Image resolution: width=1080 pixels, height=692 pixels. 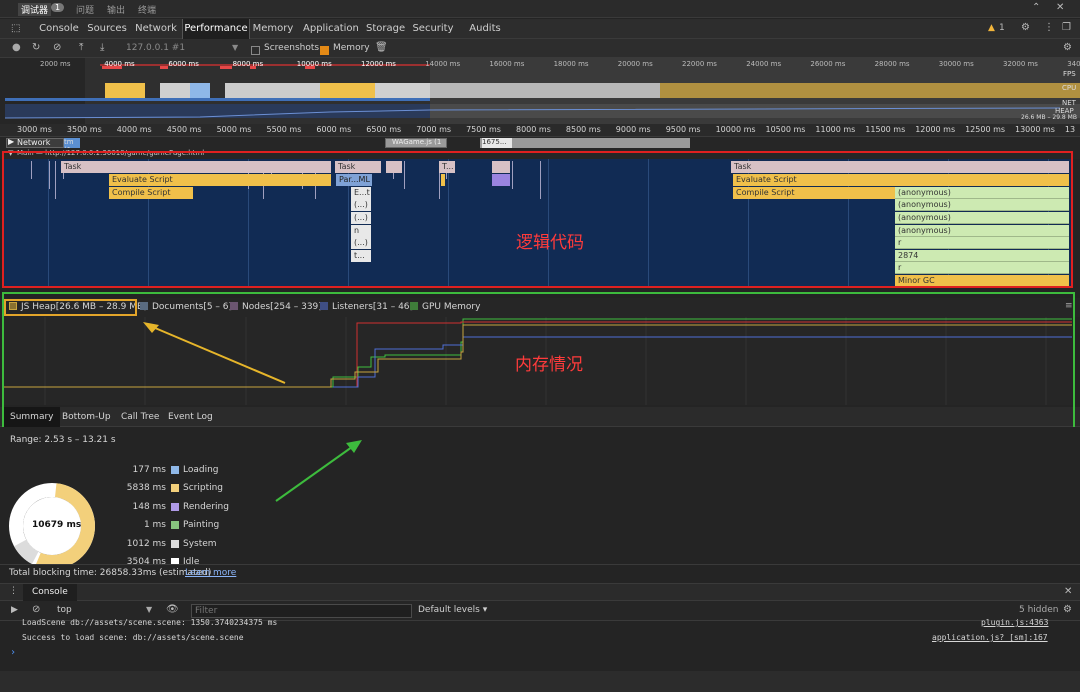 I want to click on summary-label: Scripting, so click(x=203, y=488).